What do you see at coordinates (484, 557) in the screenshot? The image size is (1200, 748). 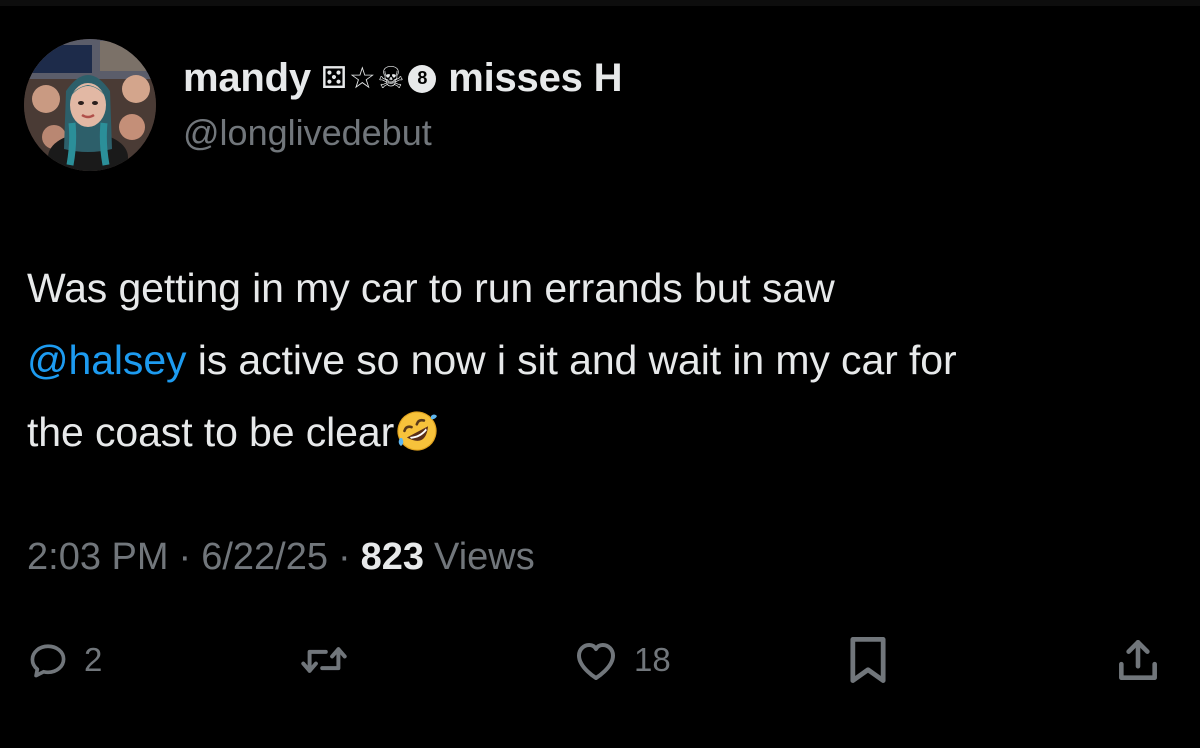 I see `views-label: Views` at bounding box center [484, 557].